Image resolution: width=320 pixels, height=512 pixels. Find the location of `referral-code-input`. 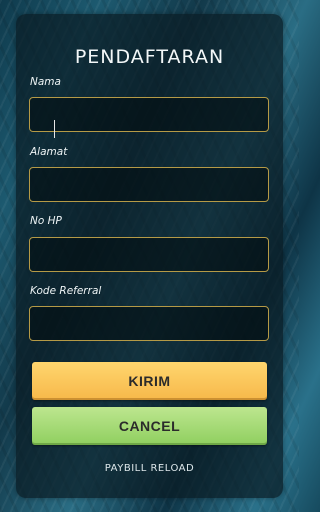

referral-code-input is located at coordinates (149, 323).